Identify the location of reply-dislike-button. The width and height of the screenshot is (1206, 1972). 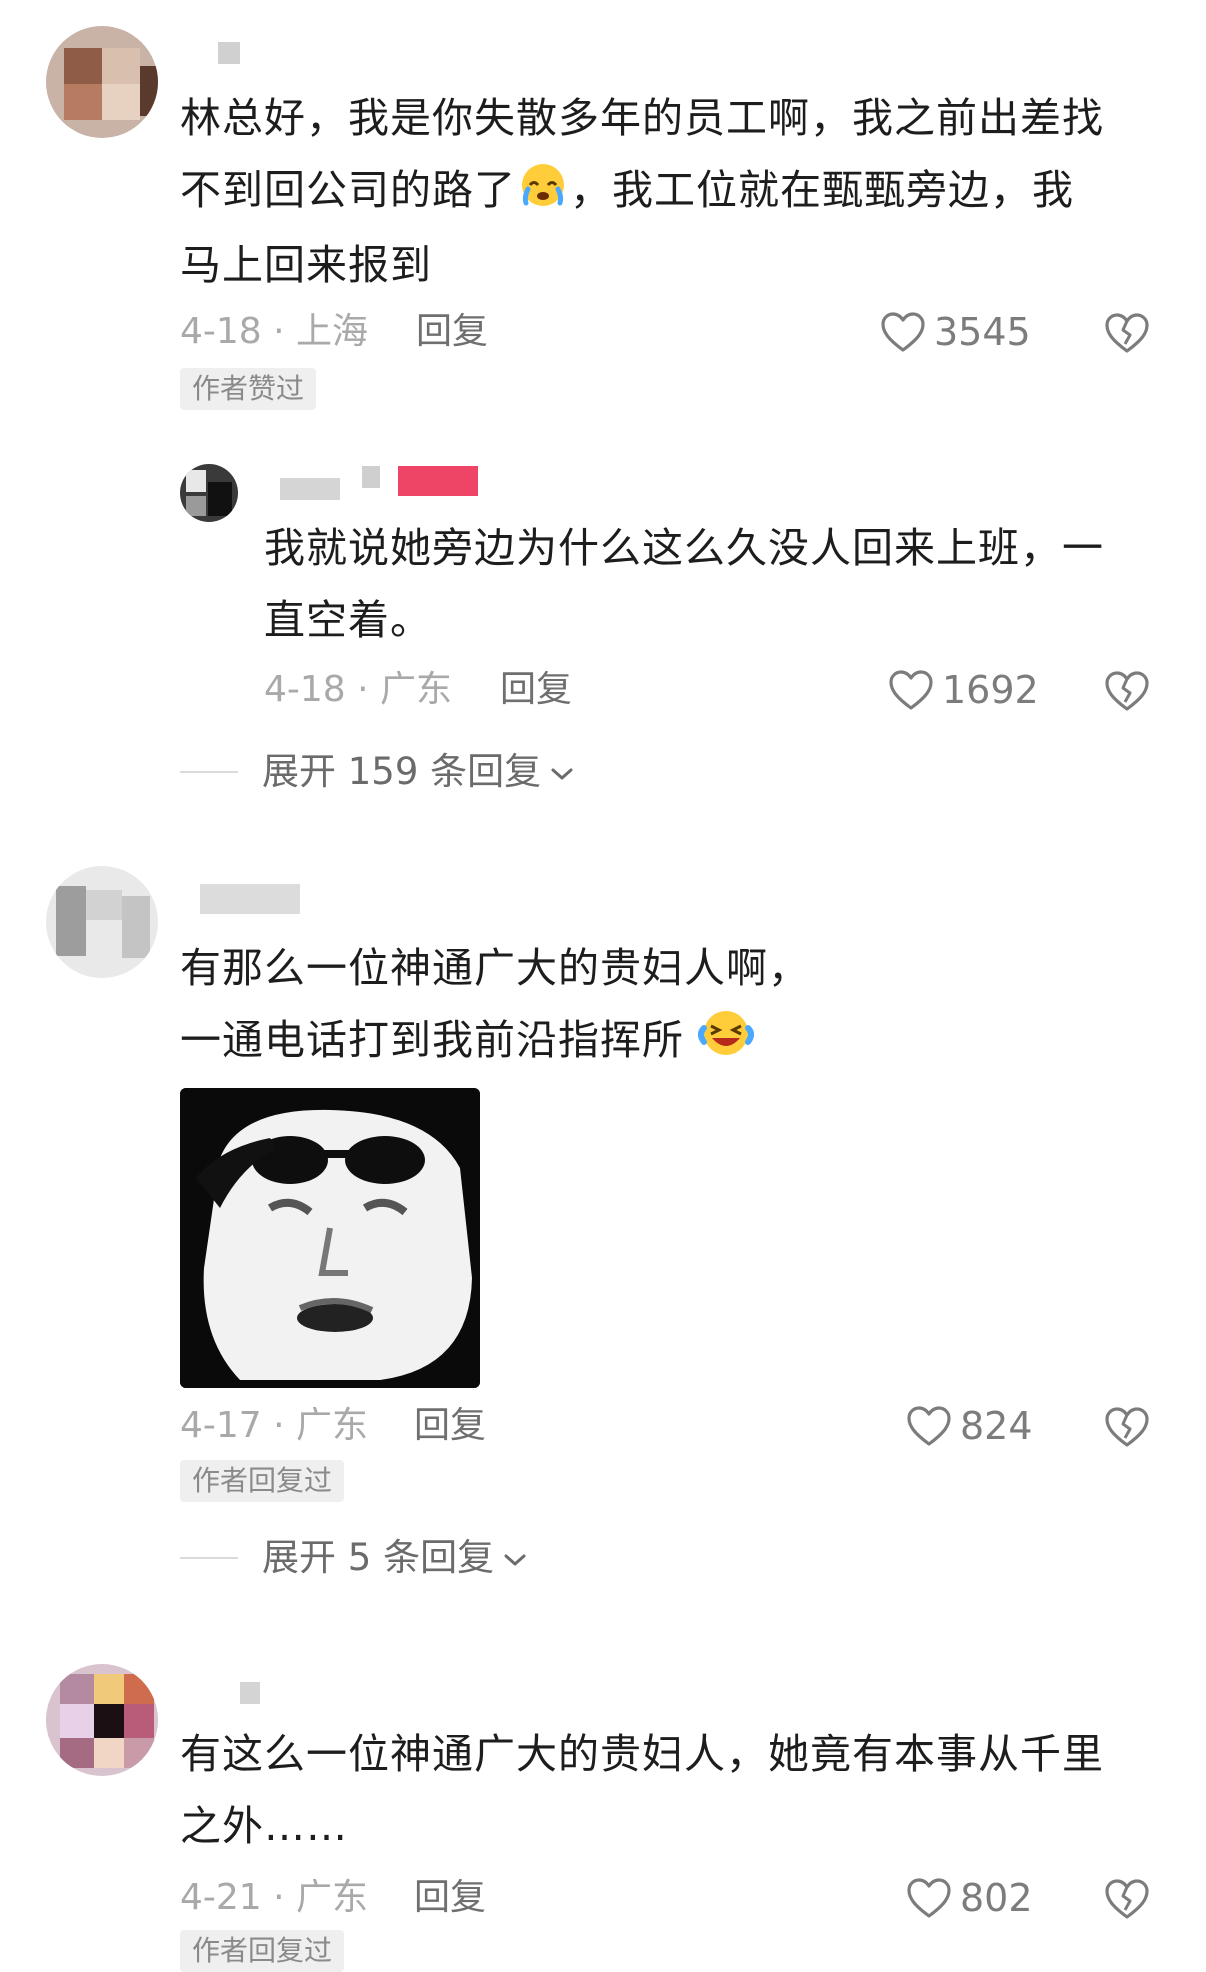
(1127, 692).